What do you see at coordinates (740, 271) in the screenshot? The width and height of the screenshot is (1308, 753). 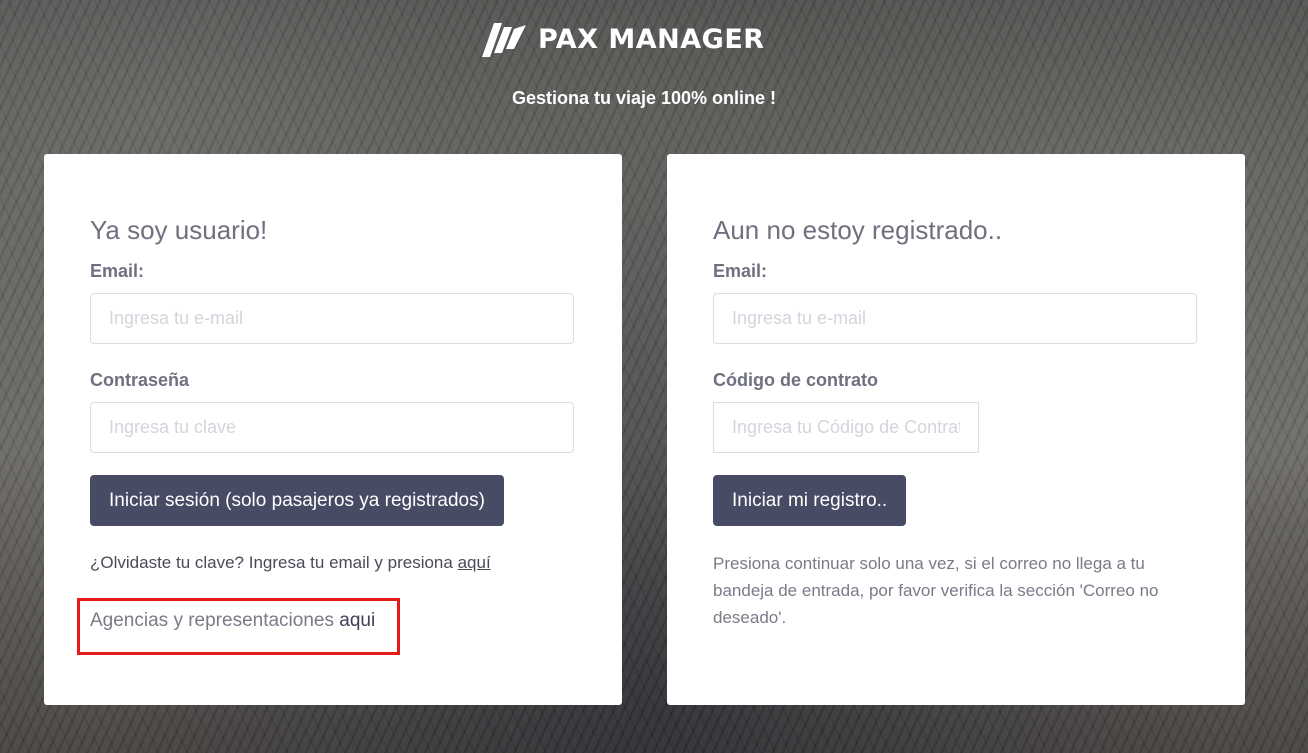 I see `register-email-label: Email:` at bounding box center [740, 271].